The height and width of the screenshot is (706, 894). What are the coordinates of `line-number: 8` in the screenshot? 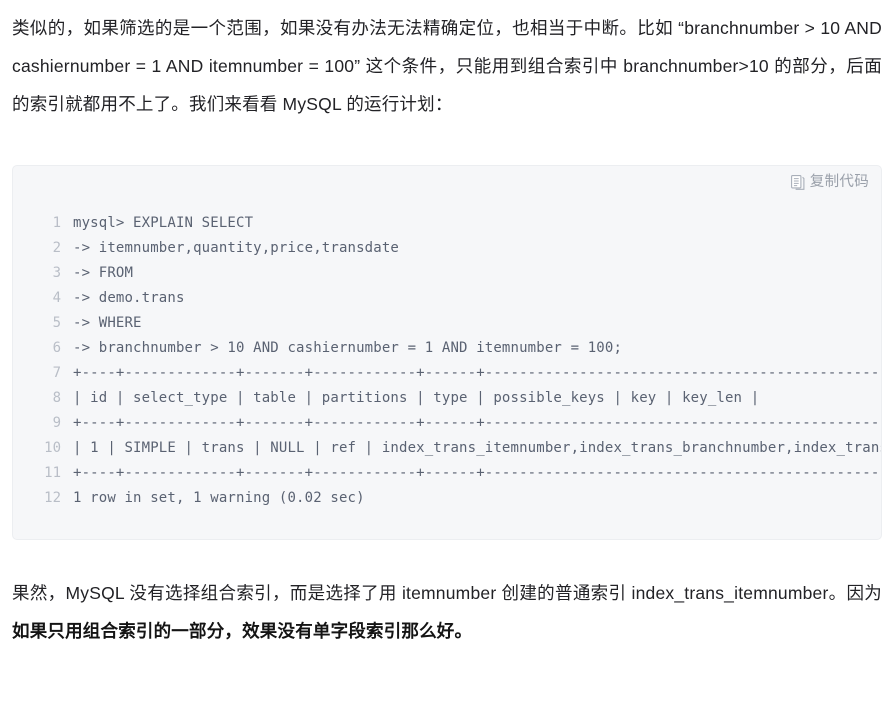 It's located at (56, 398).